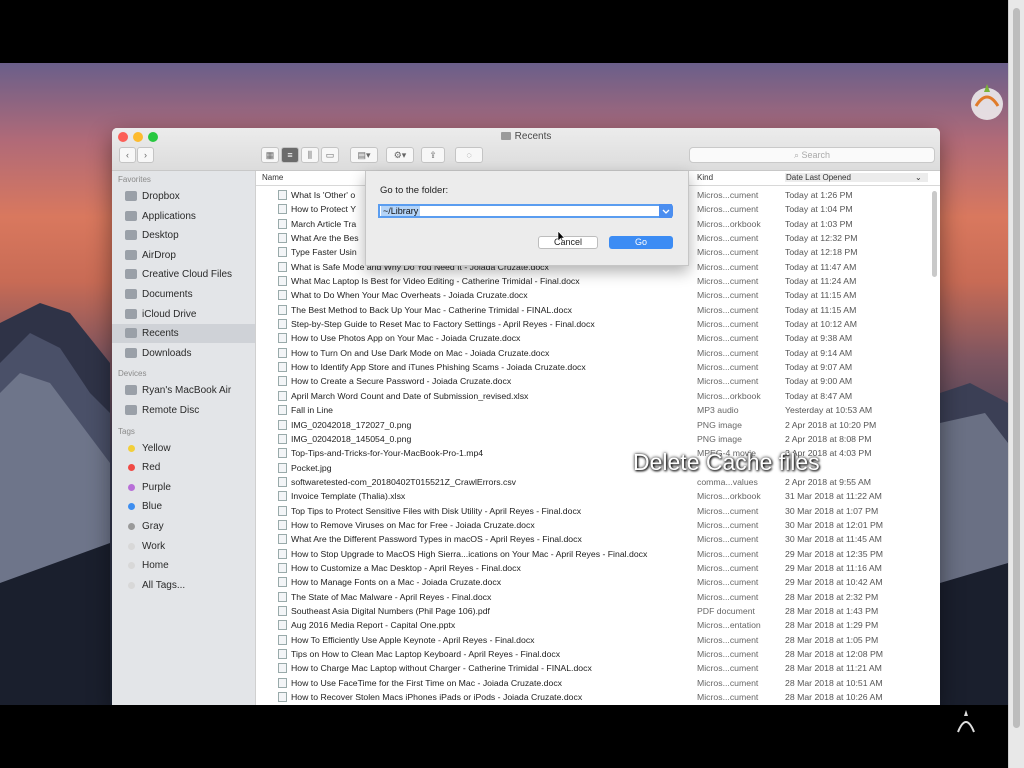 This screenshot has width=1024, height=768. Describe the element at coordinates (373, 625) in the screenshot. I see `file-name: Aug 2016 Media Report - Capital One.pptx` at that location.